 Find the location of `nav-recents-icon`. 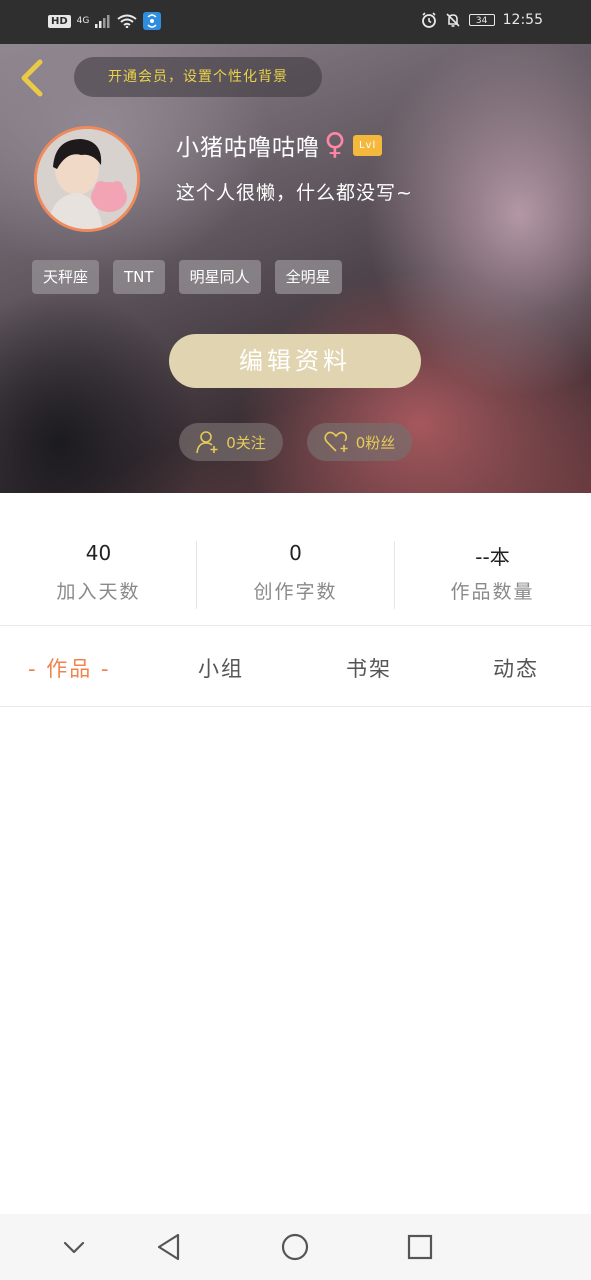

nav-recents-icon is located at coordinates (420, 1247).